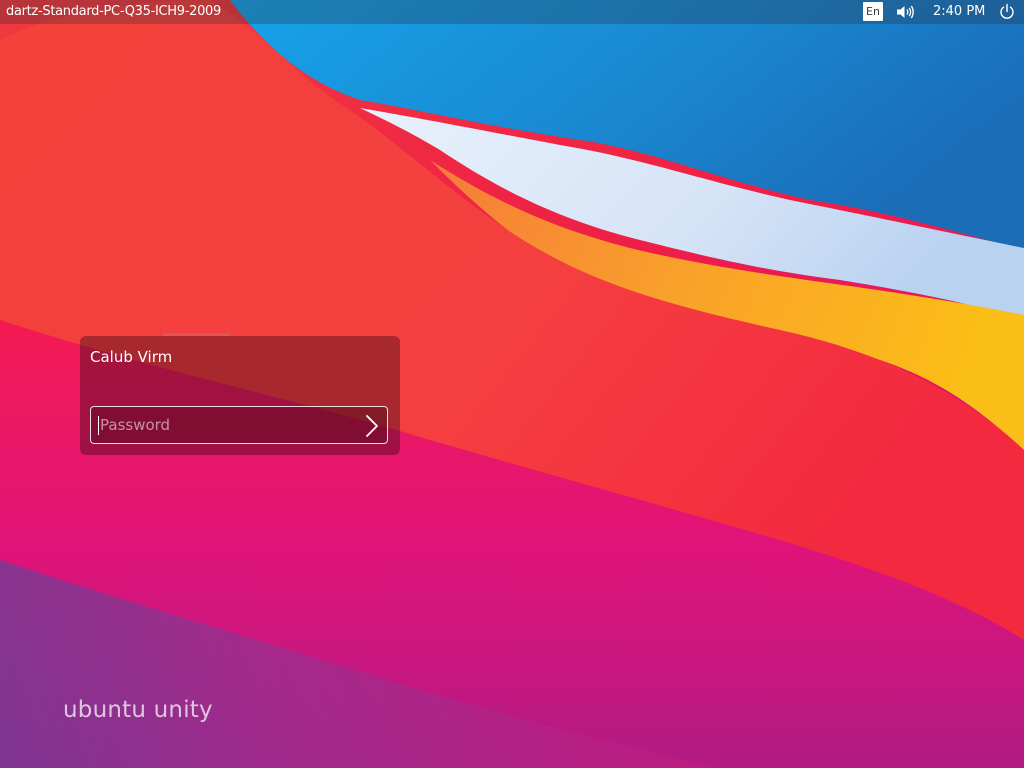 This screenshot has height=768, width=1024. What do you see at coordinates (372, 426) in the screenshot?
I see `chevron-right-icon` at bounding box center [372, 426].